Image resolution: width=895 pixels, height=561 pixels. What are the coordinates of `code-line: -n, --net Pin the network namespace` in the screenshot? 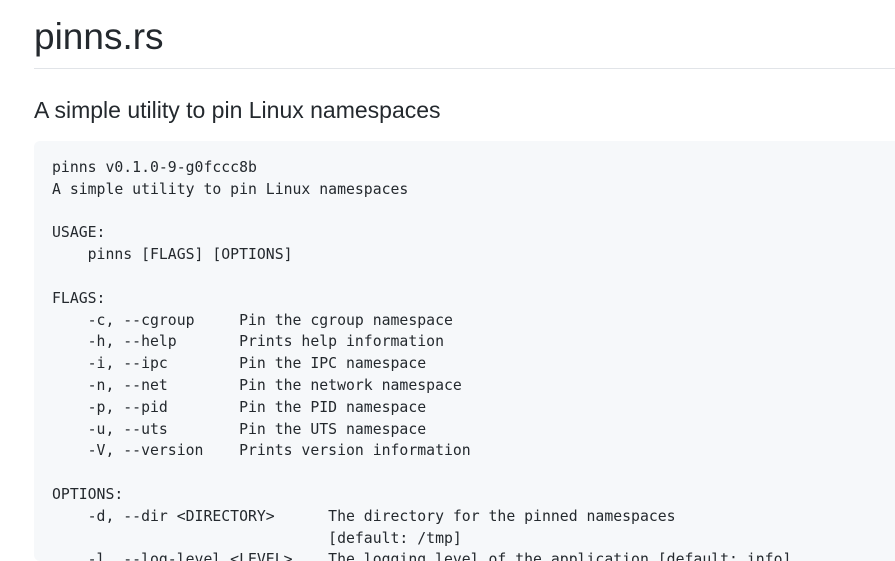 It's located at (257, 385).